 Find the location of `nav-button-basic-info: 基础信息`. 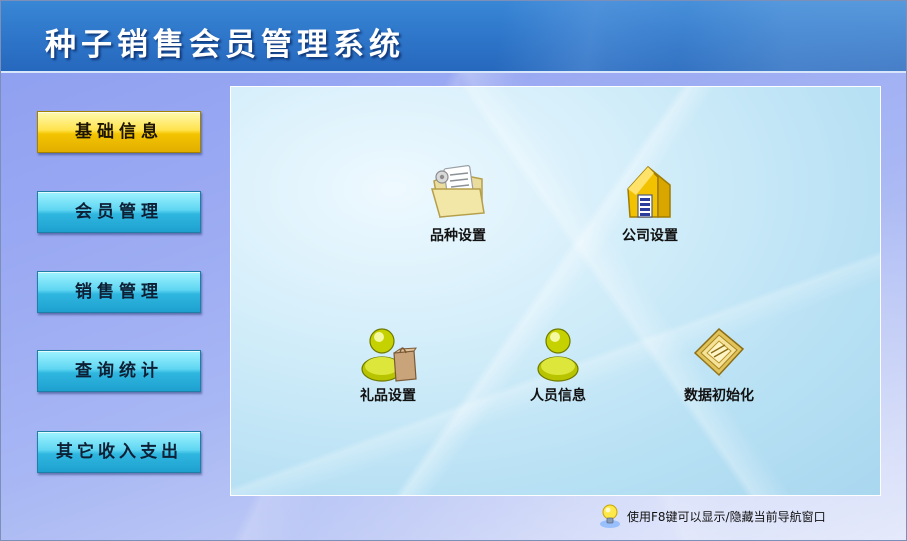

nav-button-basic-info: 基础信息 is located at coordinates (119, 132).